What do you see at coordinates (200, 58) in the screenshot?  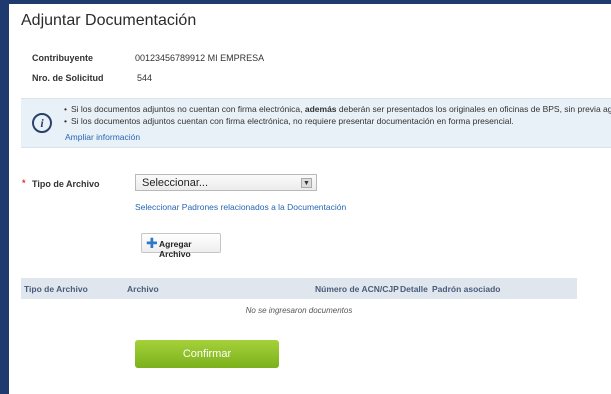 I see `contribuyente-value: 00123456789912 MI EMPRESA` at bounding box center [200, 58].